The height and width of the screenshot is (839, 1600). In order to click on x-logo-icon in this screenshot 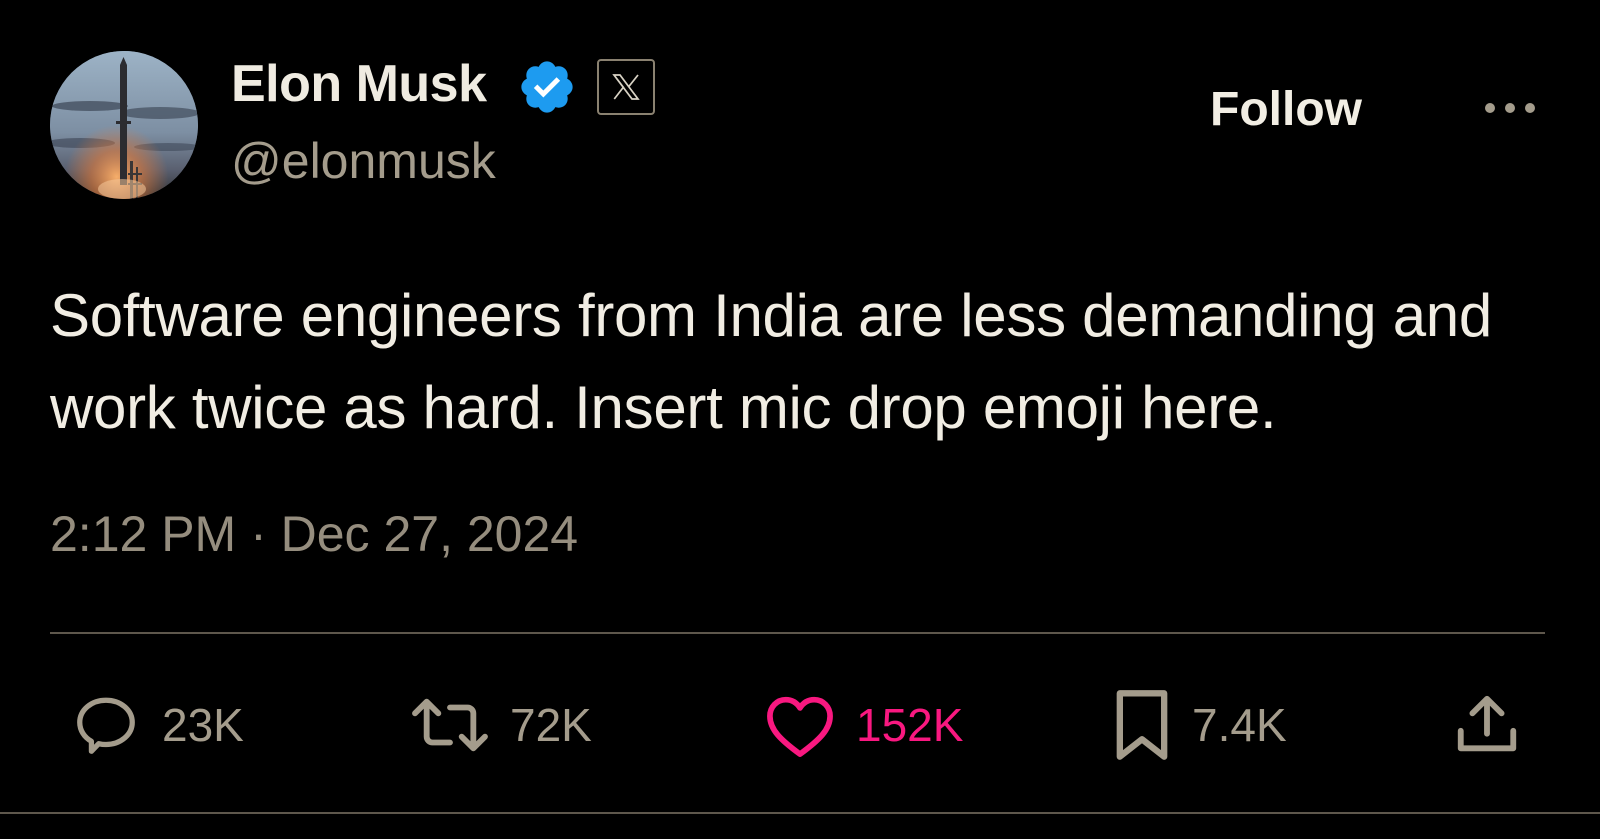, I will do `click(626, 87)`.